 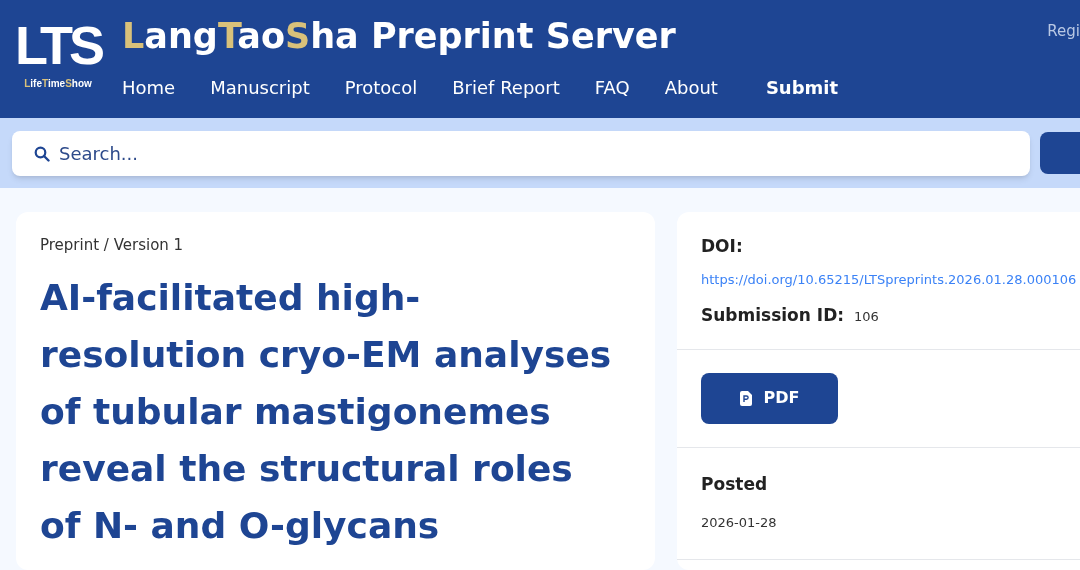 I want to click on logo-mark: LTS, so click(x=58, y=45).